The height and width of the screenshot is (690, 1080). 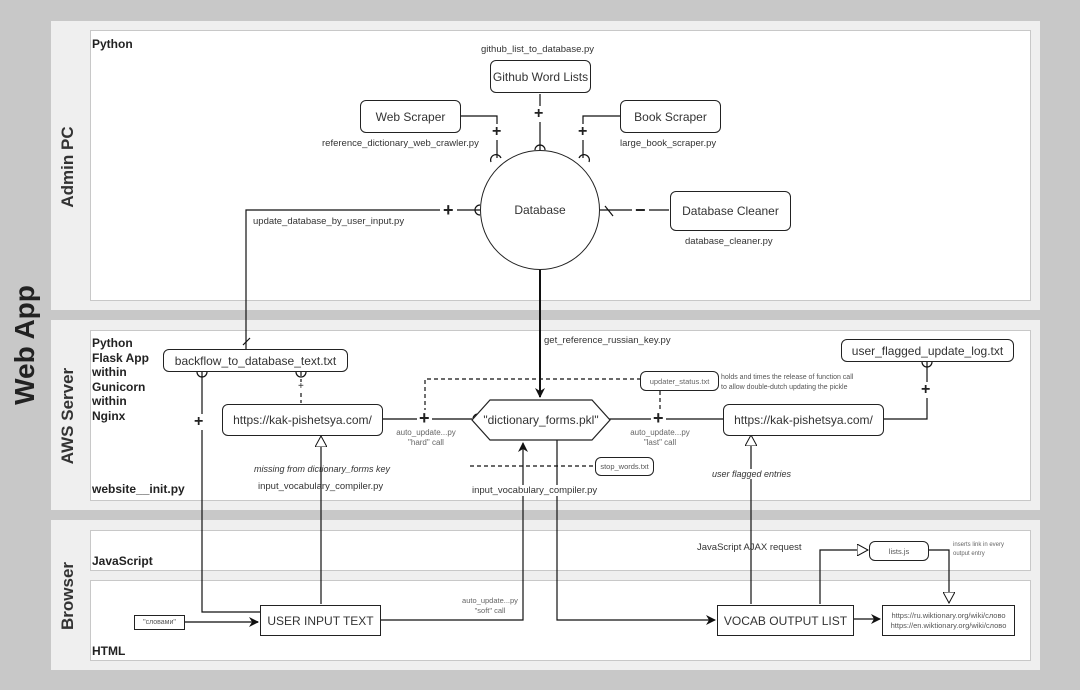 I want to click on web-scraper-label: Web Scraper, so click(x=410, y=116).